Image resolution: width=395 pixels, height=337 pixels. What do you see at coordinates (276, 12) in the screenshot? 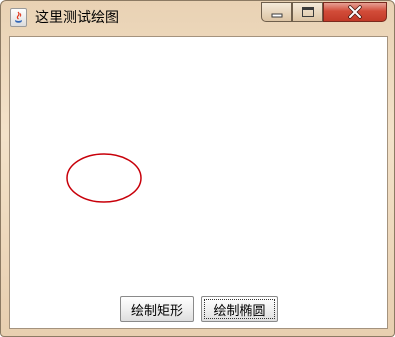
I see `minimize-button` at bounding box center [276, 12].